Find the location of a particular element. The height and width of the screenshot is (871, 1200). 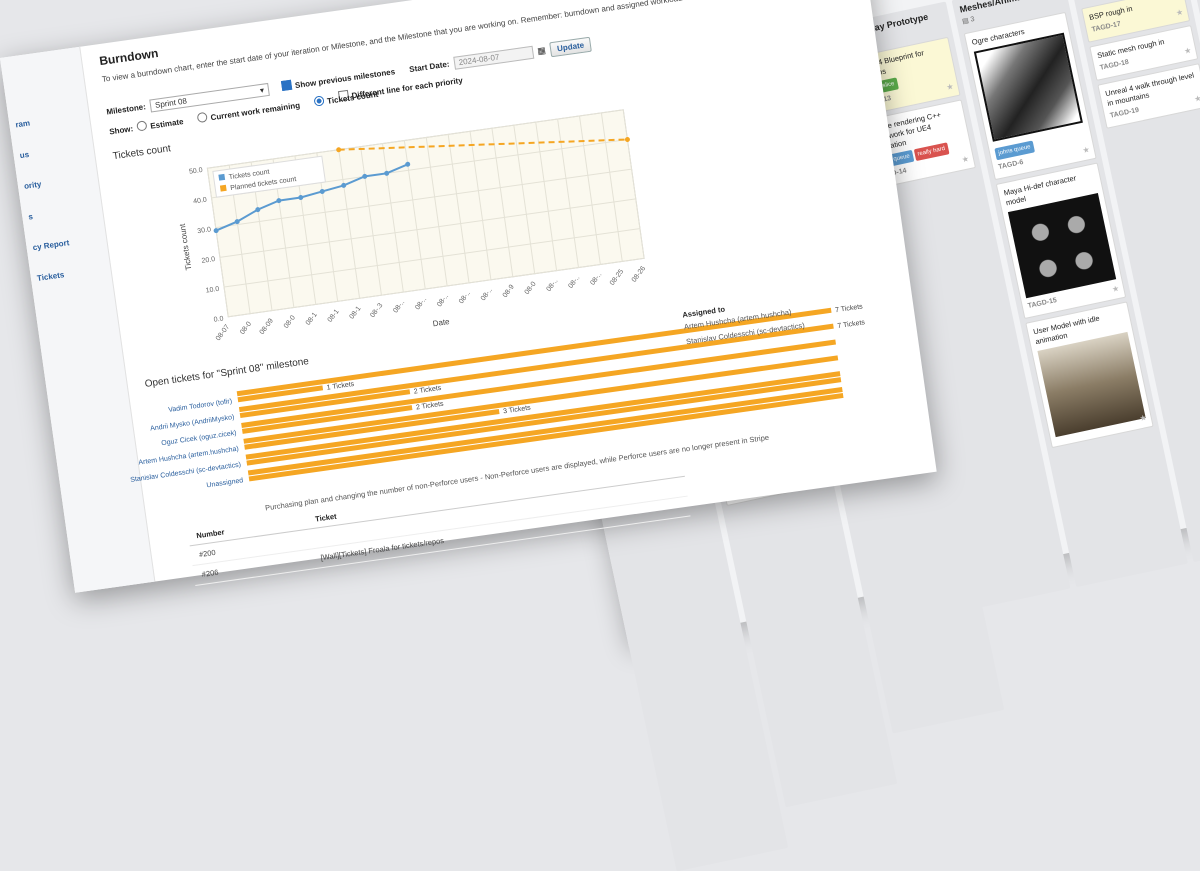

sidebar-link: s is located at coordinates (62, 212).